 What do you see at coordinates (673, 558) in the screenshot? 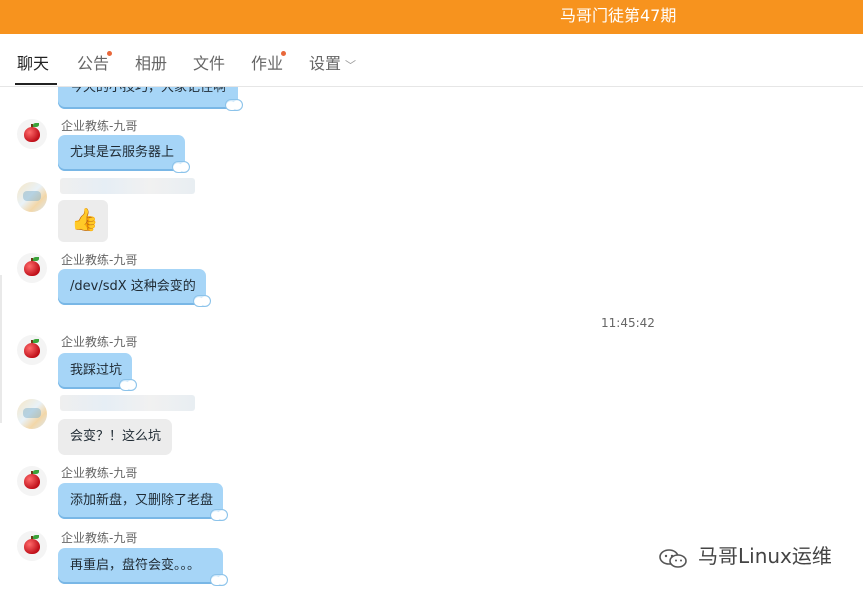
I see `wechat-icon` at bounding box center [673, 558].